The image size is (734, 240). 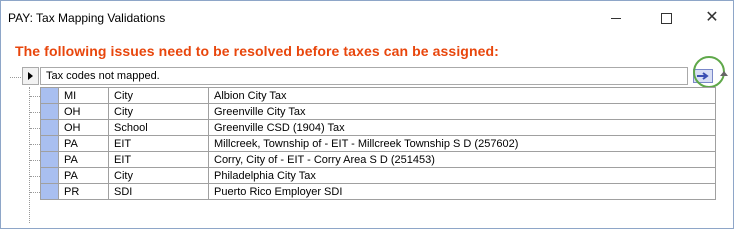 I want to click on close-button: ✕, so click(x=711, y=18).